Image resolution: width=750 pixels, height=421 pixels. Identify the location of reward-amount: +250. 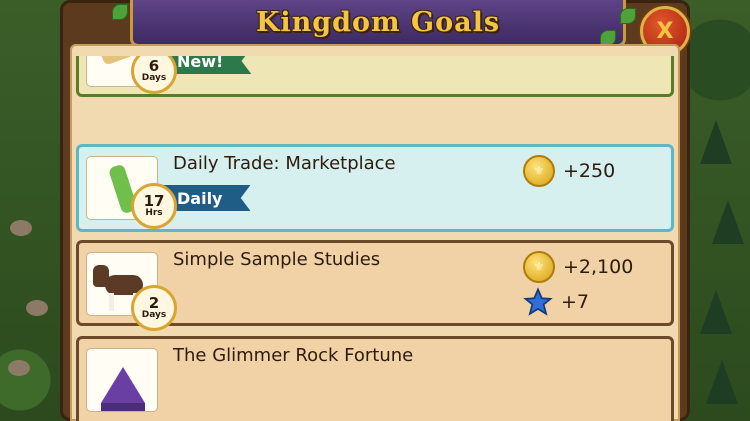
(589, 171).